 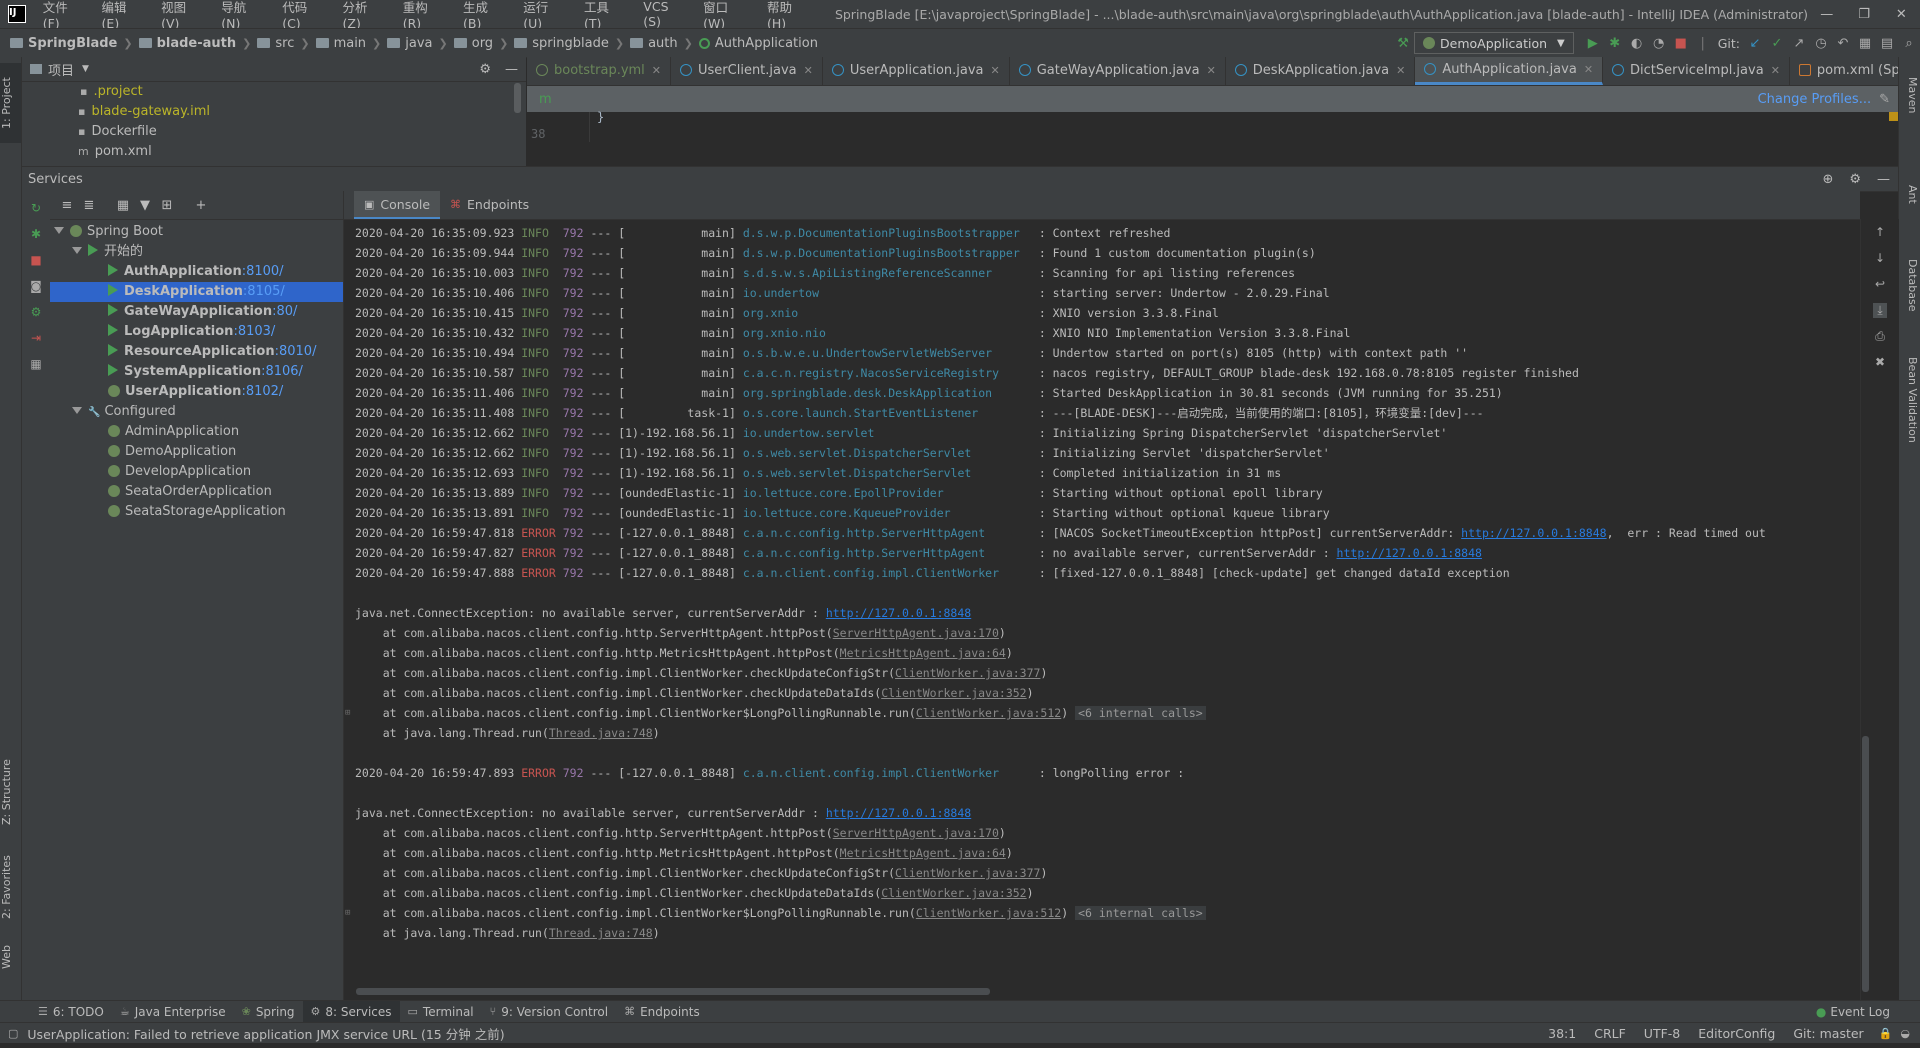 What do you see at coordinates (1777, 43) in the screenshot?
I see `git-commit-icon: ✓` at bounding box center [1777, 43].